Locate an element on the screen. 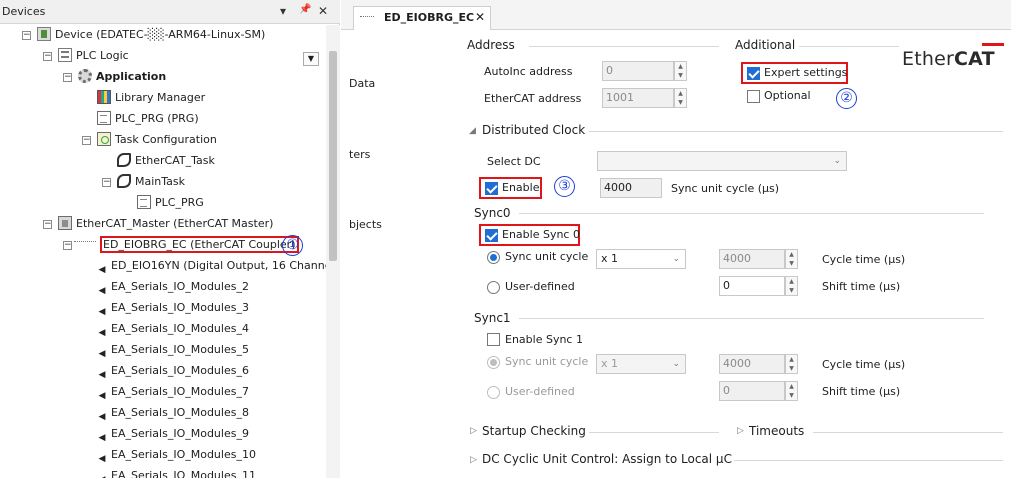 The image size is (1011, 478). tree-item-library-manager: Library Manager is located at coordinates (151, 98).